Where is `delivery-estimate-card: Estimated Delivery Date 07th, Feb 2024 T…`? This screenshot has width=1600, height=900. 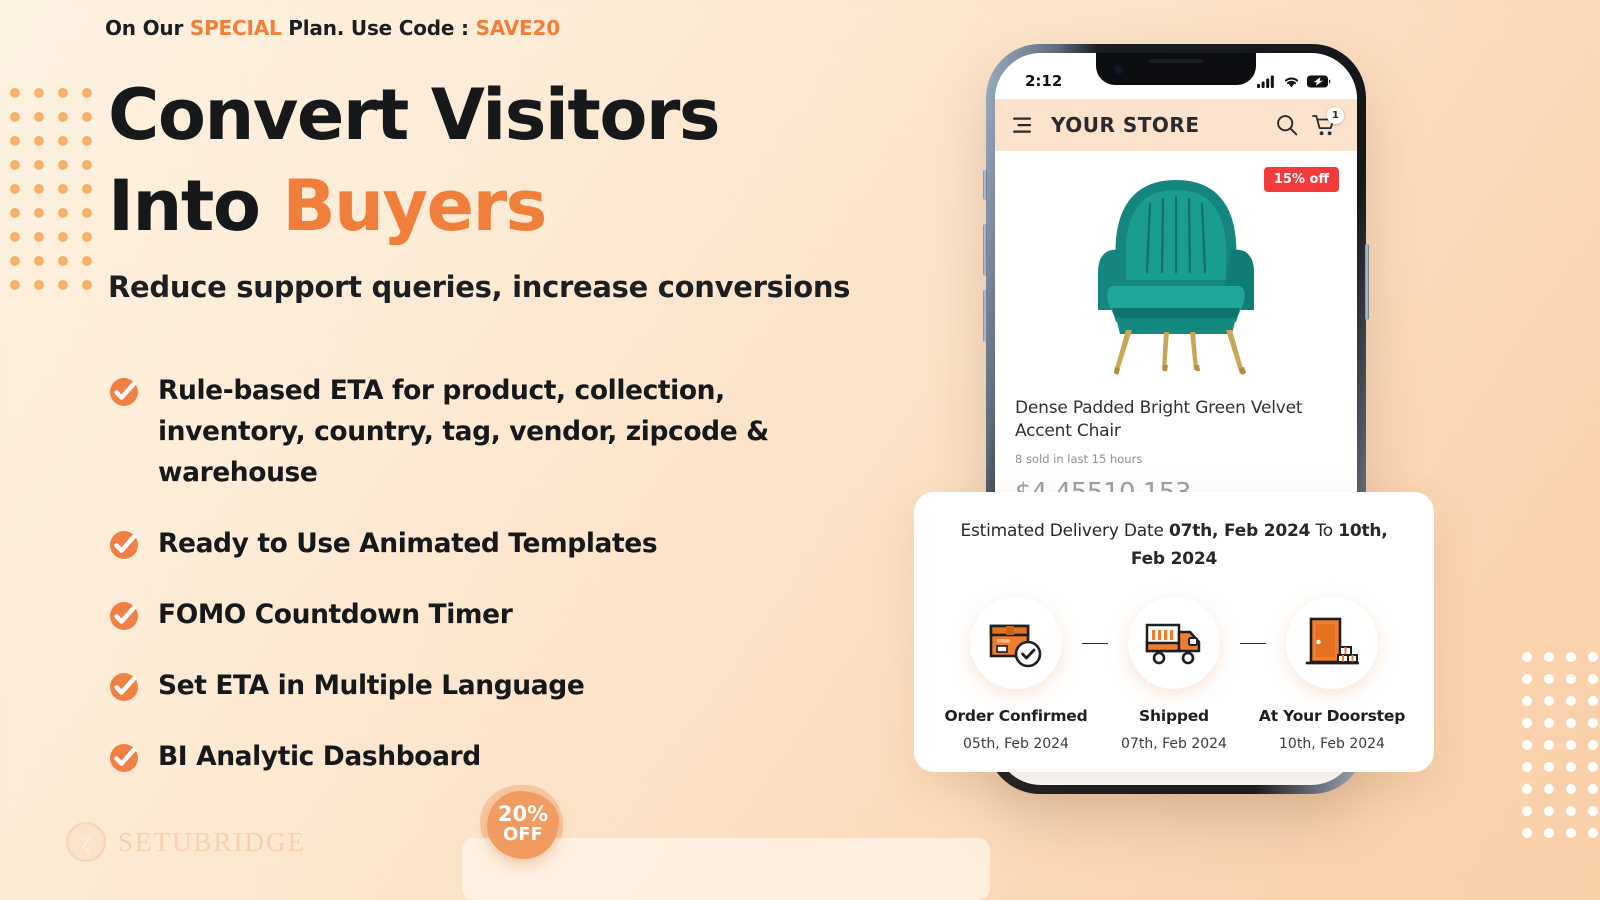 delivery-estimate-card: Estimated Delivery Date 07th, Feb 2024 T… is located at coordinates (1174, 632).